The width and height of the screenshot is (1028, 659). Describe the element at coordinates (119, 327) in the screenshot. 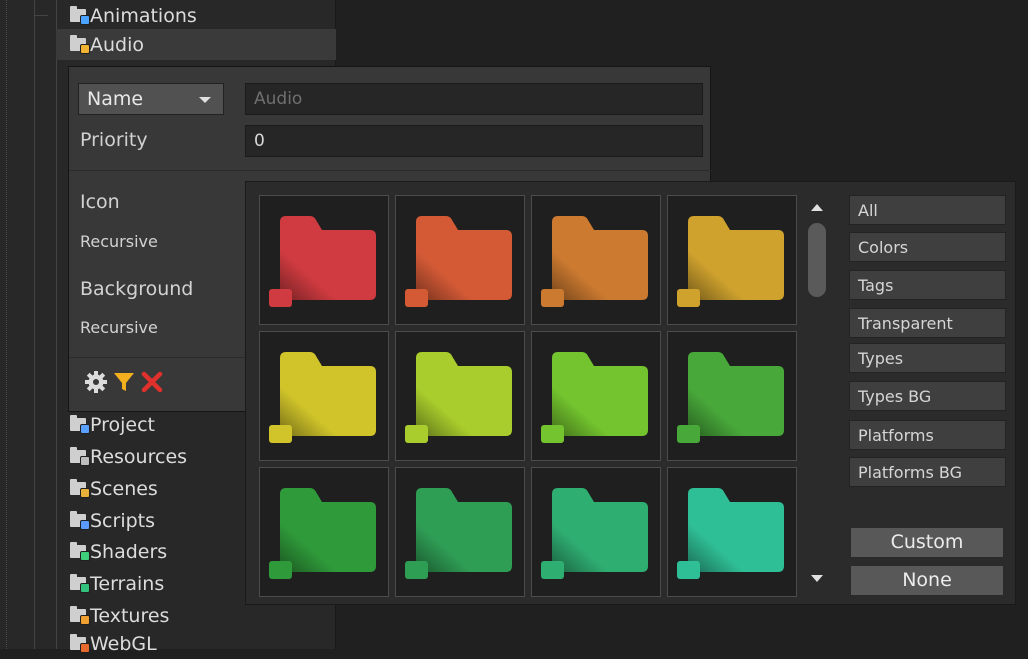

I see `background-recursive-toggle: Recursive` at that location.